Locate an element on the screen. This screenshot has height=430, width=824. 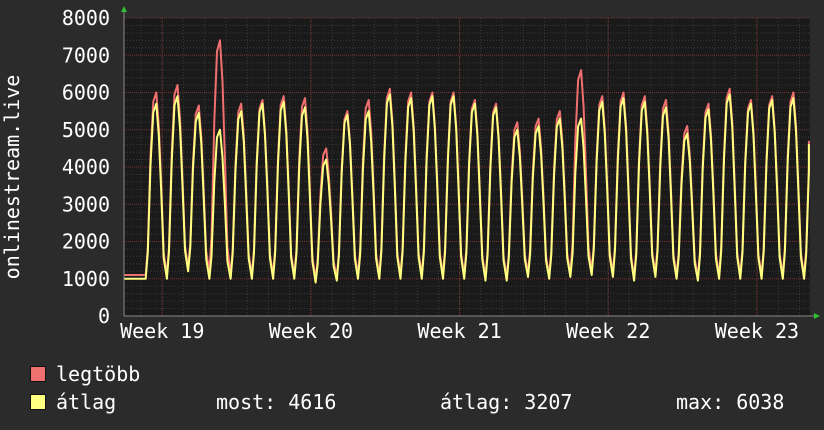
x-tick-label: Week 19 is located at coordinates (162, 329).